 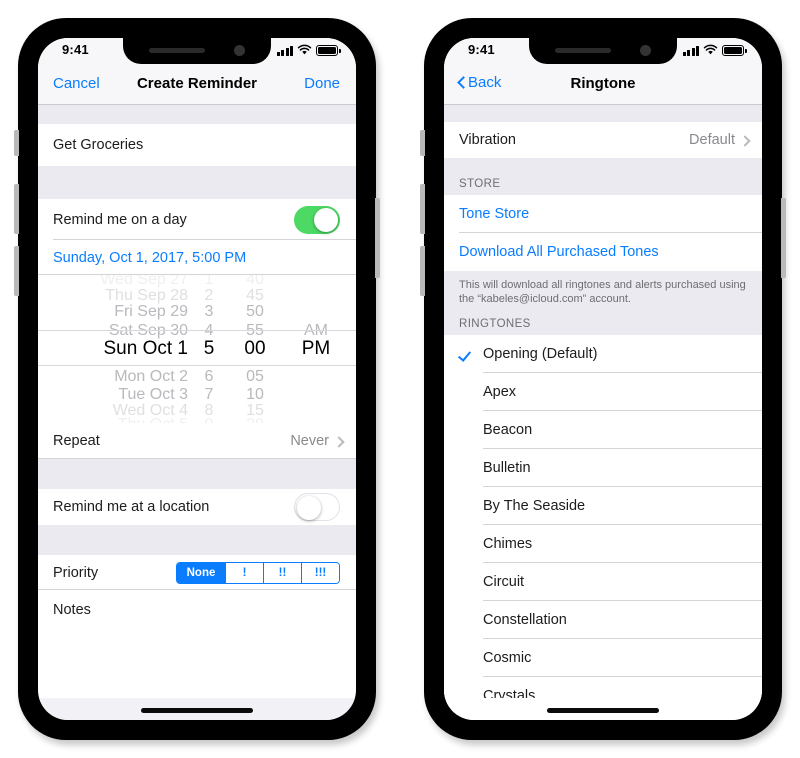 What do you see at coordinates (72, 610) in the screenshot?
I see `notes-input: Notes` at bounding box center [72, 610].